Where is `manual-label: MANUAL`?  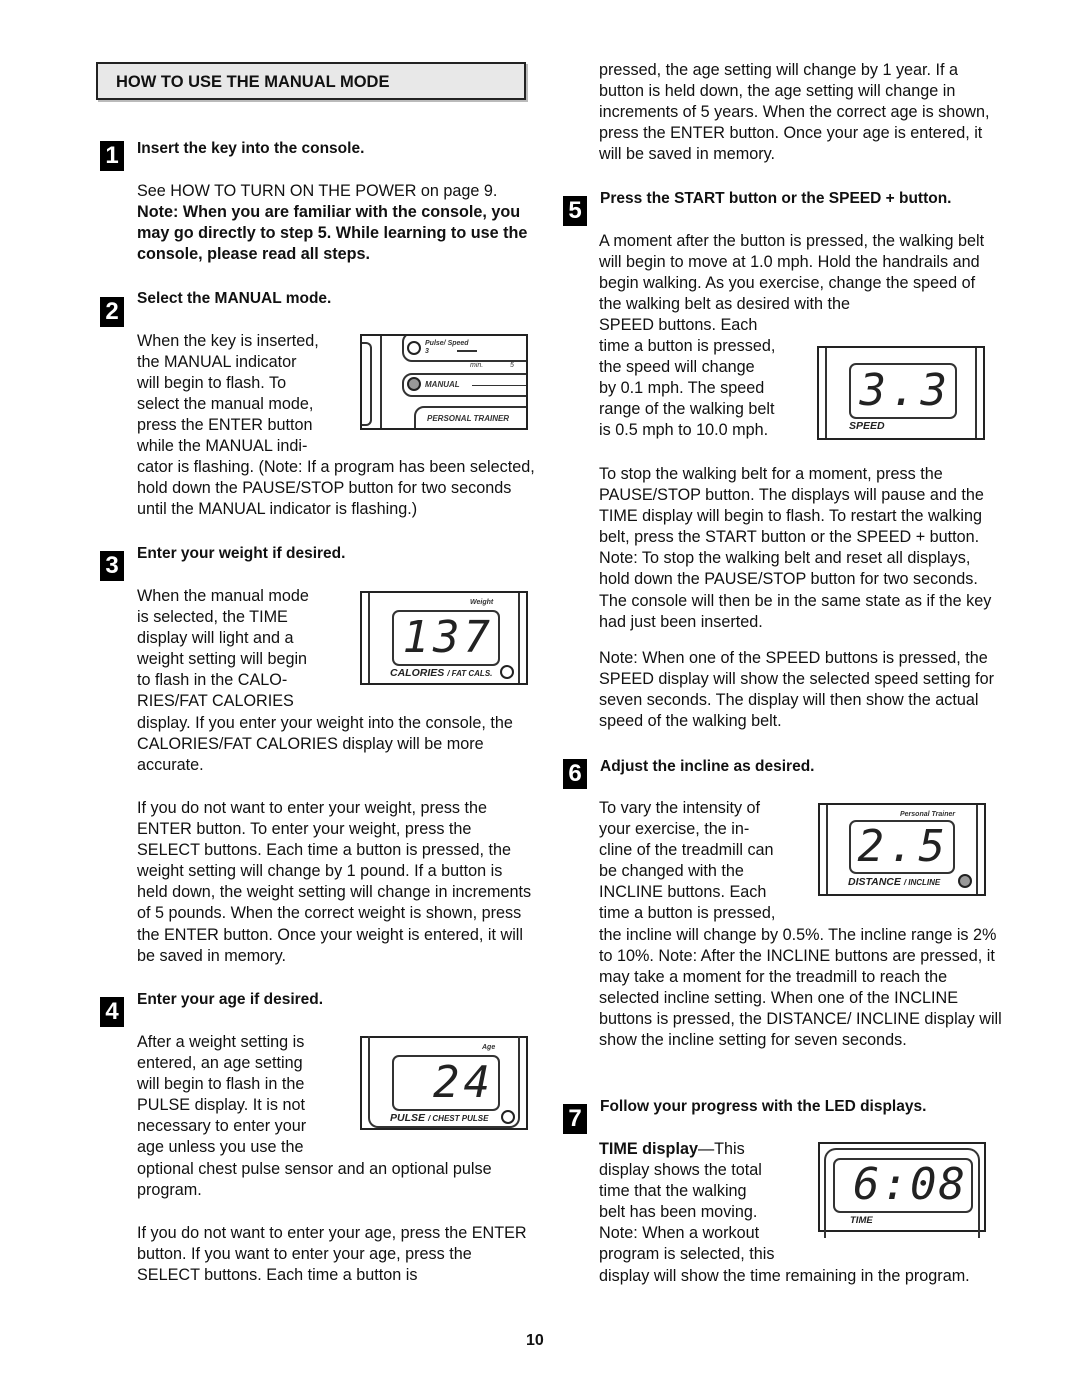
manual-label: MANUAL is located at coordinates (442, 384).